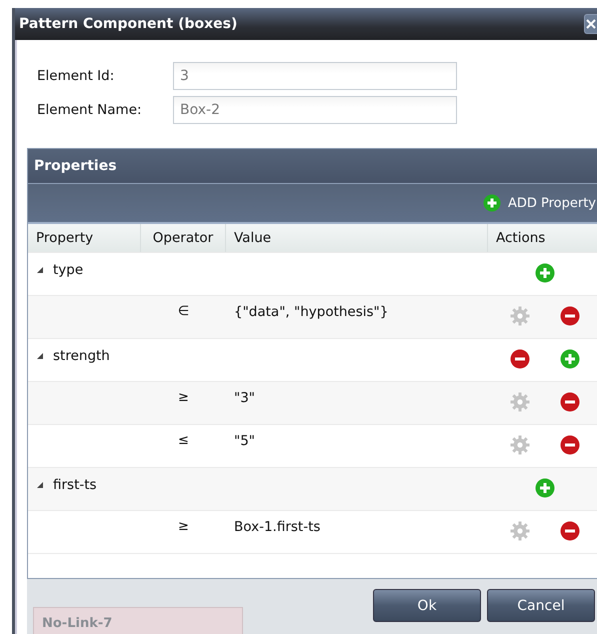  What do you see at coordinates (184, 312) in the screenshot?
I see `operator-text: ∈` at bounding box center [184, 312].